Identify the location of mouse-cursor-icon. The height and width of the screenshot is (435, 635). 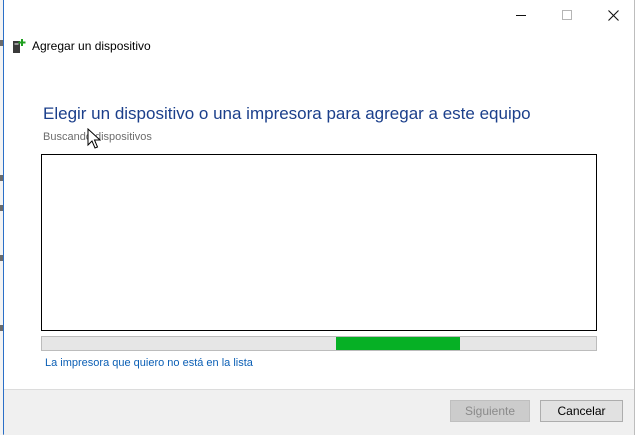
(94, 138).